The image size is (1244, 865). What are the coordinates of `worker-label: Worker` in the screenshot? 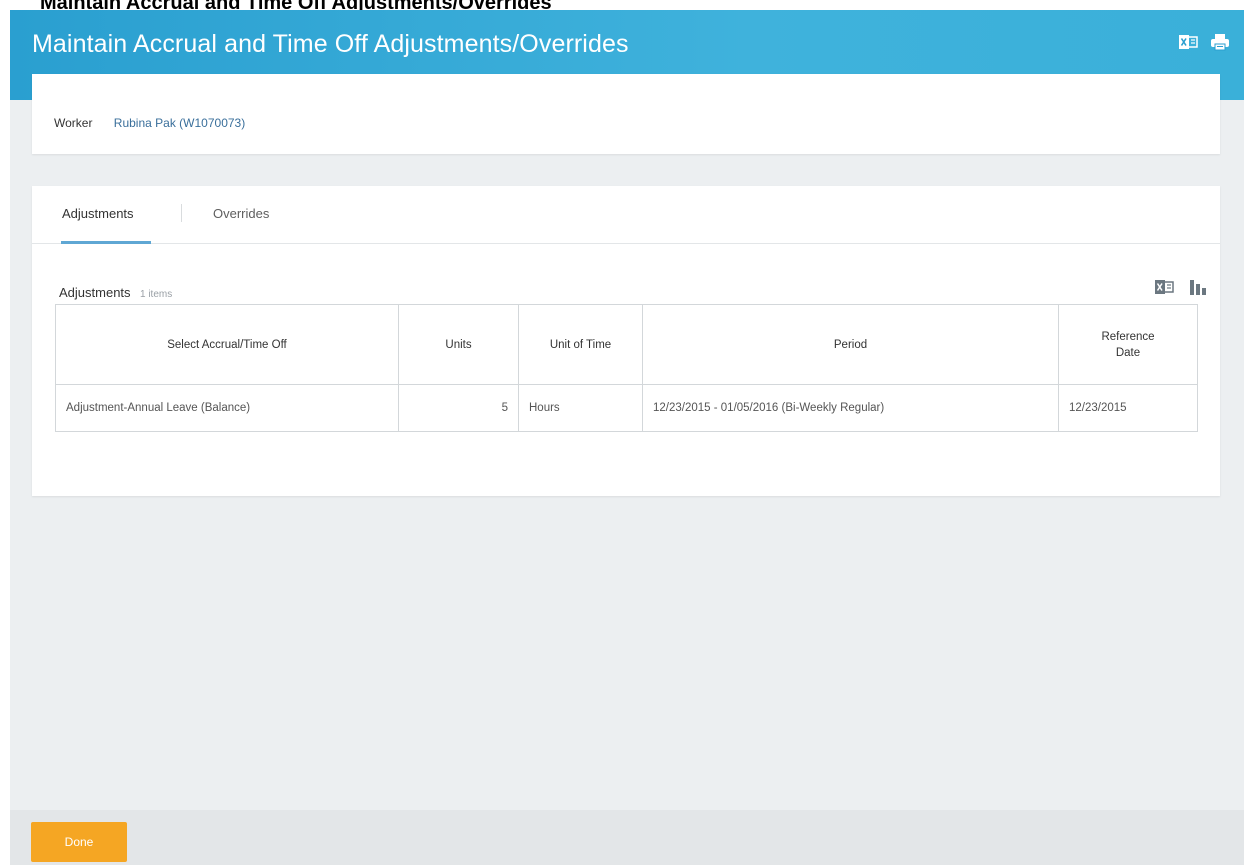 It's located at (73, 123).